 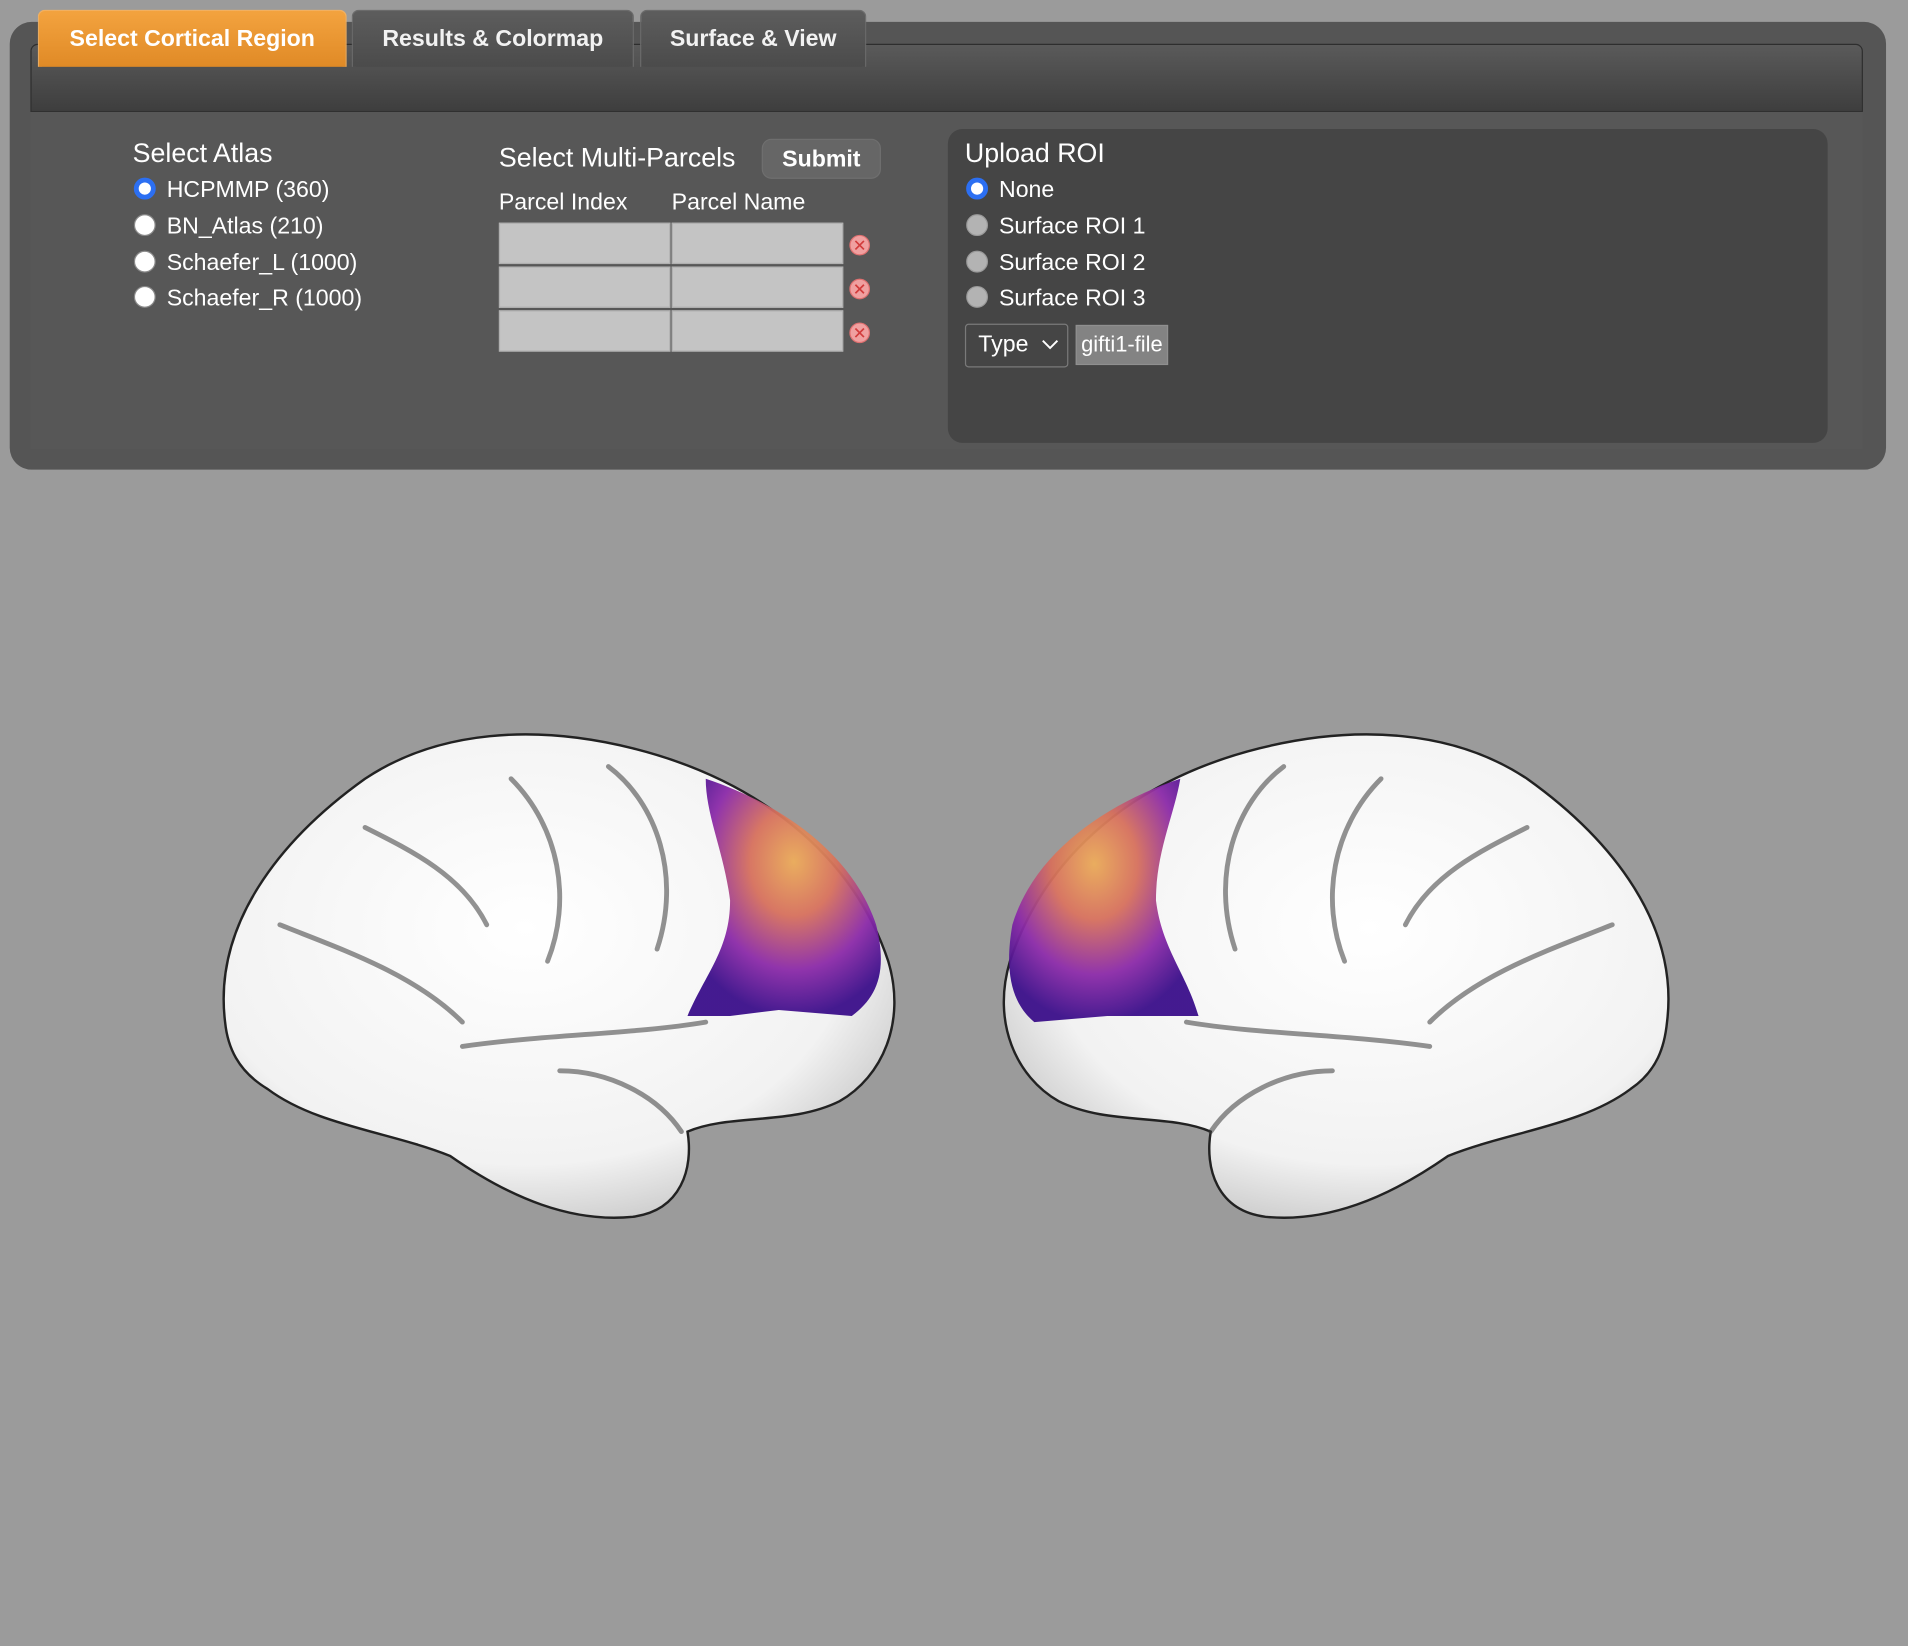 I want to click on roi-option-label: Surface ROI 1, so click(x=1072, y=227).